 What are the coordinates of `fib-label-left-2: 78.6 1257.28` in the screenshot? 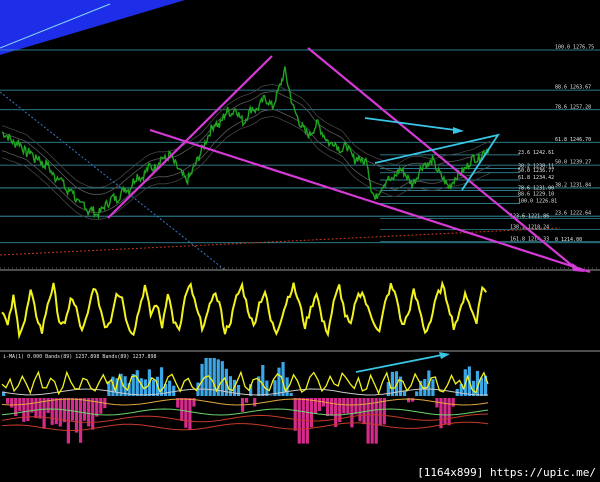 It's located at (573, 107).